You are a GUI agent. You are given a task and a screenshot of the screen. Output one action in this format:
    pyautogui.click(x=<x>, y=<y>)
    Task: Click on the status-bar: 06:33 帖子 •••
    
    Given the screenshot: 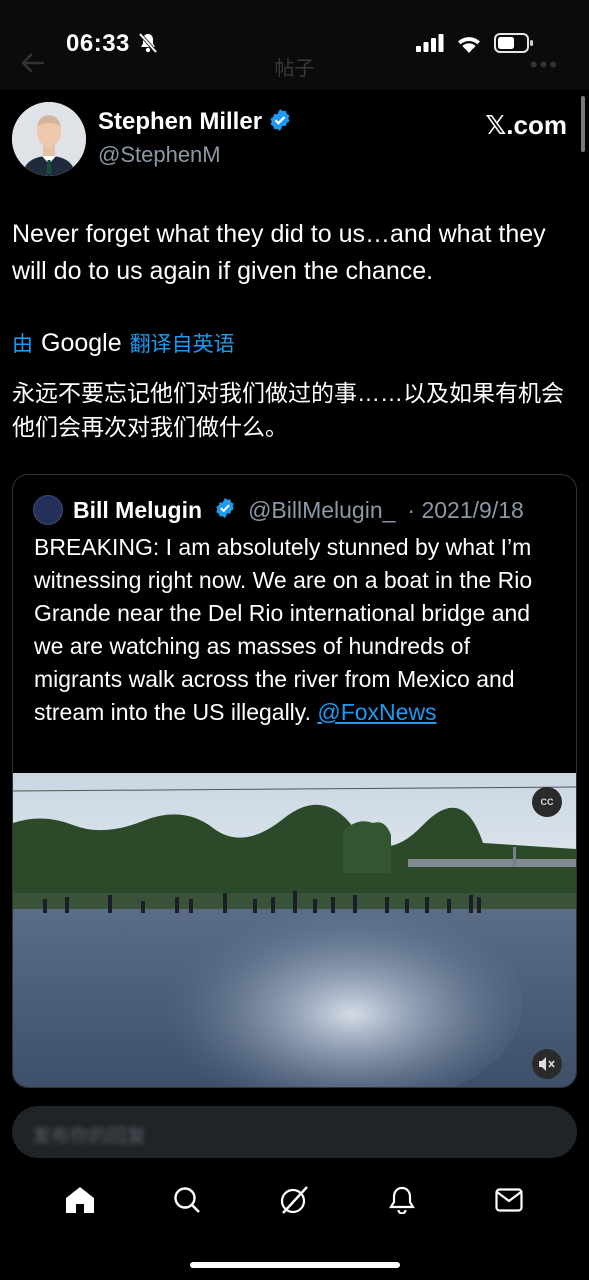 What is the action you would take?
    pyautogui.click(x=294, y=45)
    